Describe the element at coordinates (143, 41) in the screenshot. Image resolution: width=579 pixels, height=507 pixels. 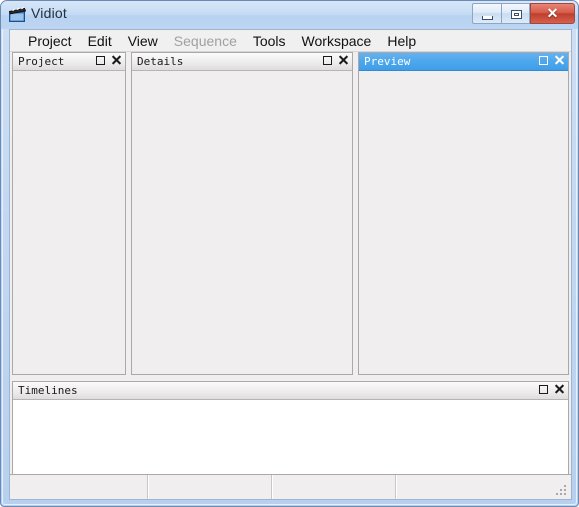
I see `menu-item-view: View` at that location.